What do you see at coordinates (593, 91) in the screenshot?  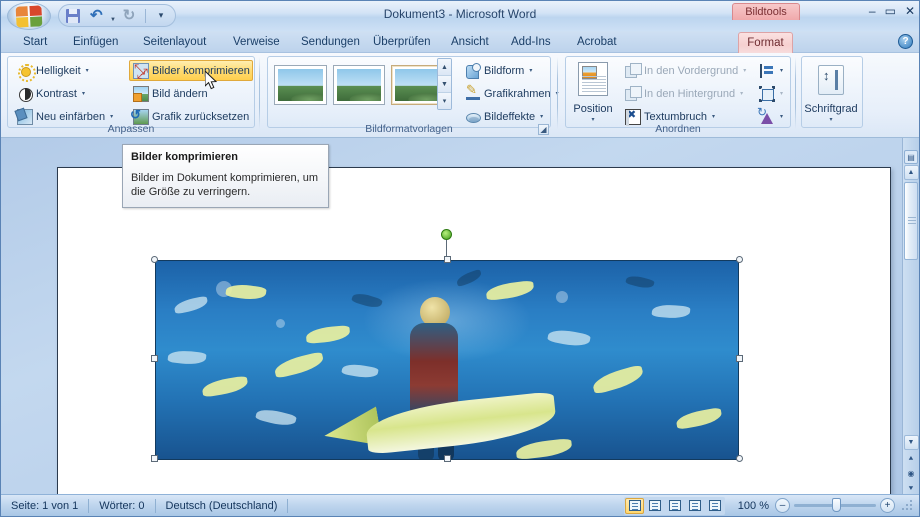 I see `position-button: Position ▾` at bounding box center [593, 91].